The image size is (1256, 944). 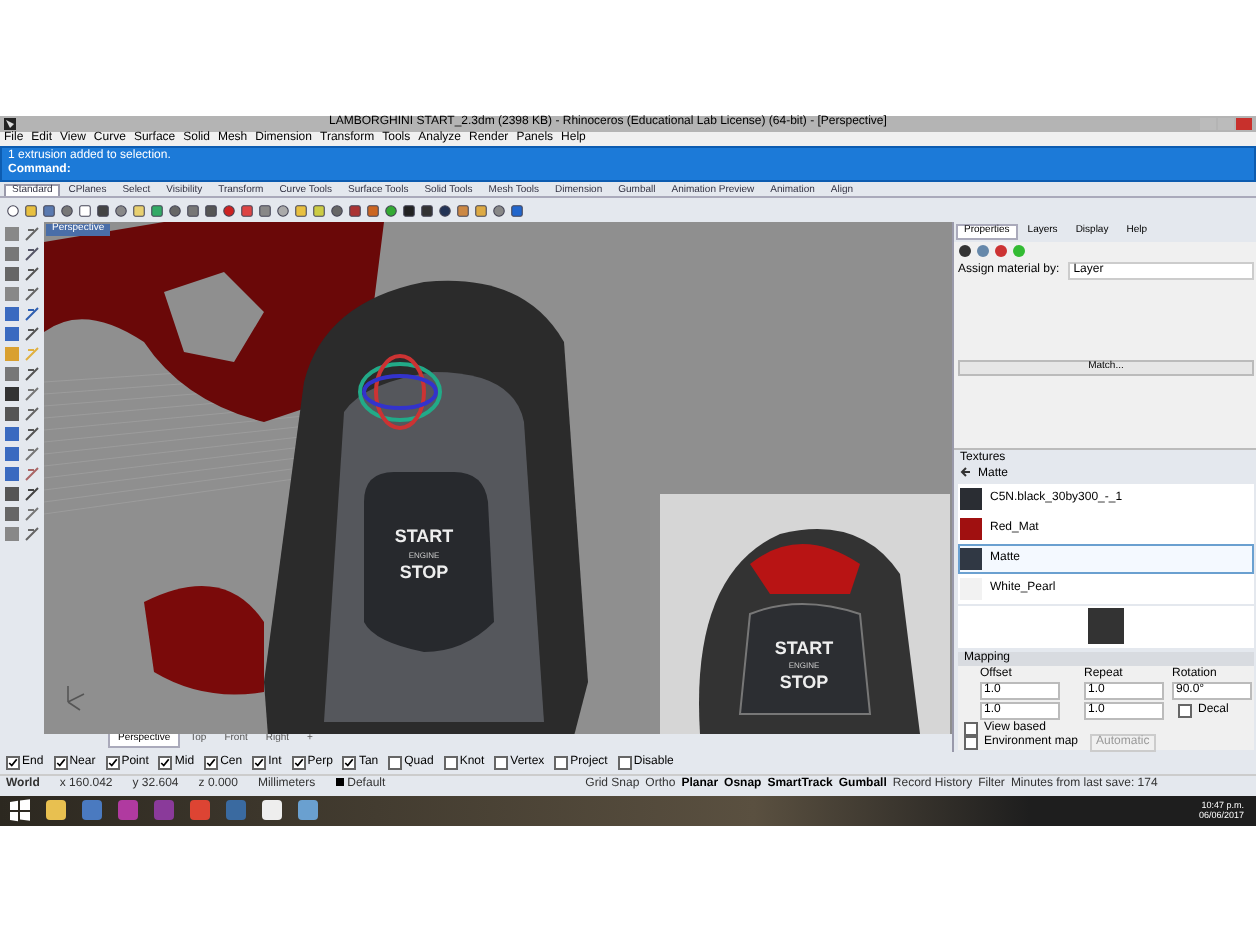 I want to click on app-logo-icon, so click(x=10, y=123).